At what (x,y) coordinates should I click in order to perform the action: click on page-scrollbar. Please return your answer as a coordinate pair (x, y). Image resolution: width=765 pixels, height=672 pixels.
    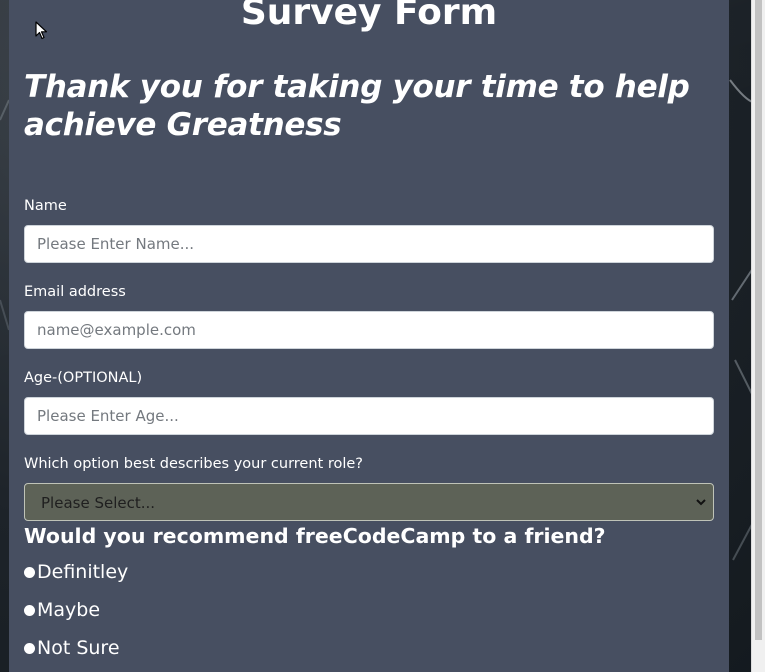
    Looking at the image, I should click on (758, 336).